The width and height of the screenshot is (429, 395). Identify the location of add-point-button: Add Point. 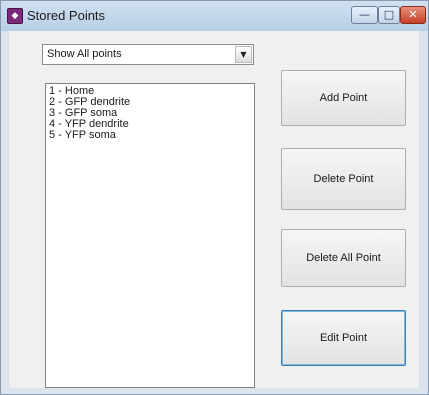
(343, 98).